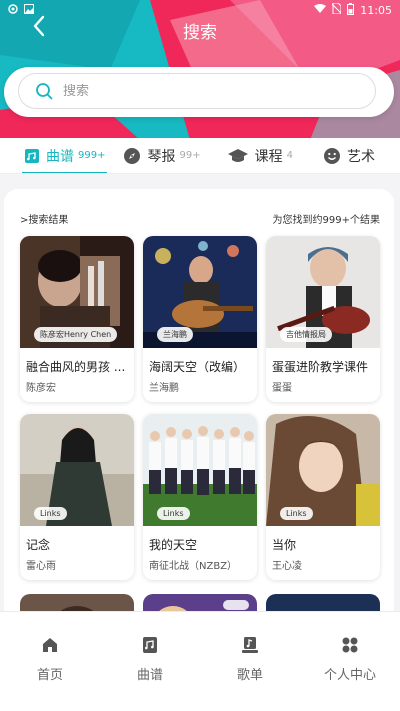 The width and height of the screenshot is (400, 711). Describe the element at coordinates (193, 91) in the screenshot. I see `search-input` at that location.